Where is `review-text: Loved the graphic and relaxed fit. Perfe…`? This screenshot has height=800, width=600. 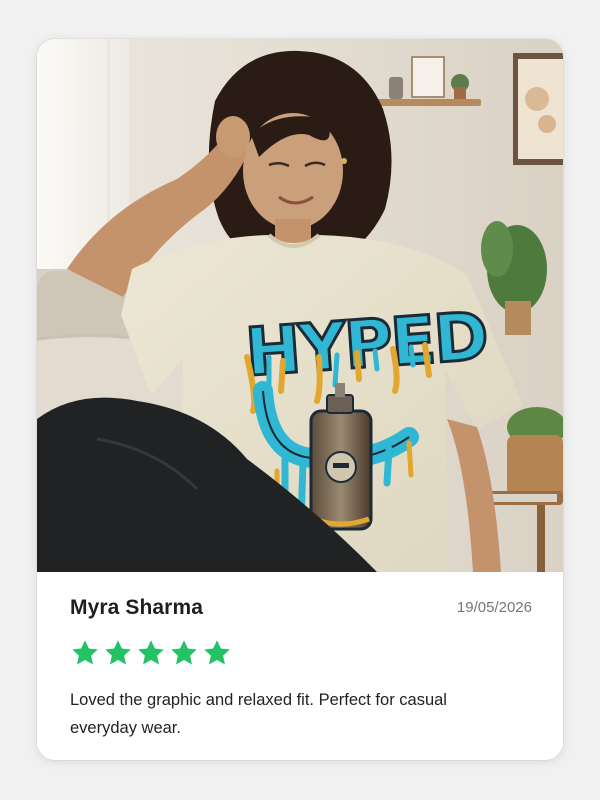
review-text: Loved the graphic and relaxed fit. Perfe… is located at coordinates (258, 714).